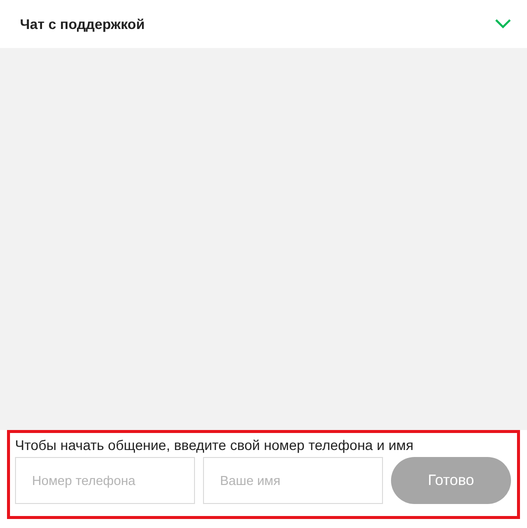 This screenshot has height=528, width=527. What do you see at coordinates (82, 24) in the screenshot?
I see `chat-title: Чат с поддержкой` at bounding box center [82, 24].